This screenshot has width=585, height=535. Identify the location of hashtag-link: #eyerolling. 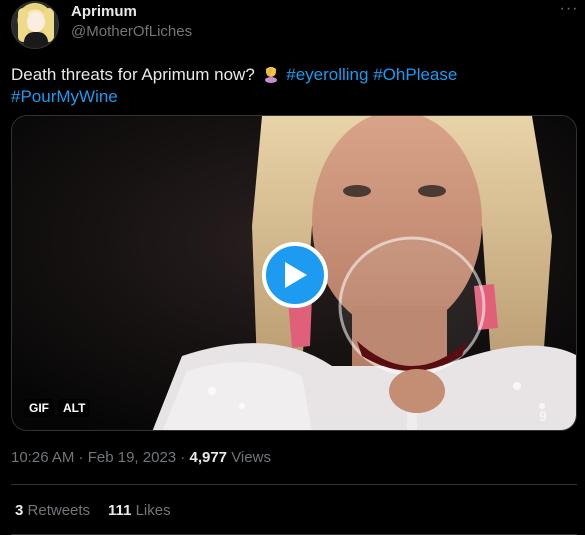
(327, 74).